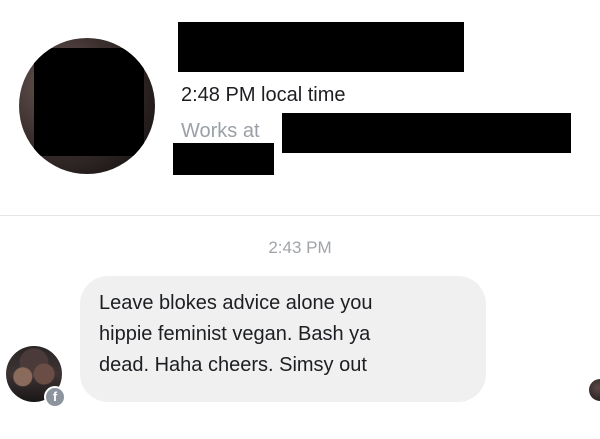  What do you see at coordinates (89, 102) in the screenshot?
I see `avatar-redaction` at bounding box center [89, 102].